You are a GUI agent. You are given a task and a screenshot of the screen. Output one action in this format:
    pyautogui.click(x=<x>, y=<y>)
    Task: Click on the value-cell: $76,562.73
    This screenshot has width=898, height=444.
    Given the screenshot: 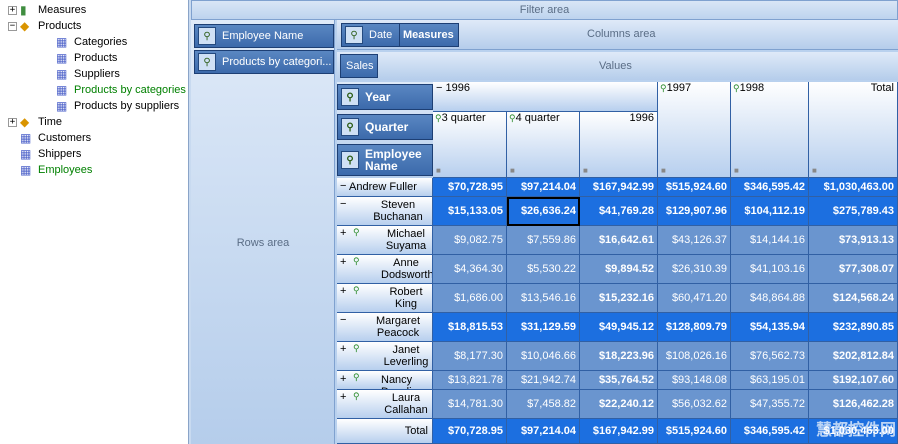 What is the action you would take?
    pyautogui.click(x=770, y=356)
    